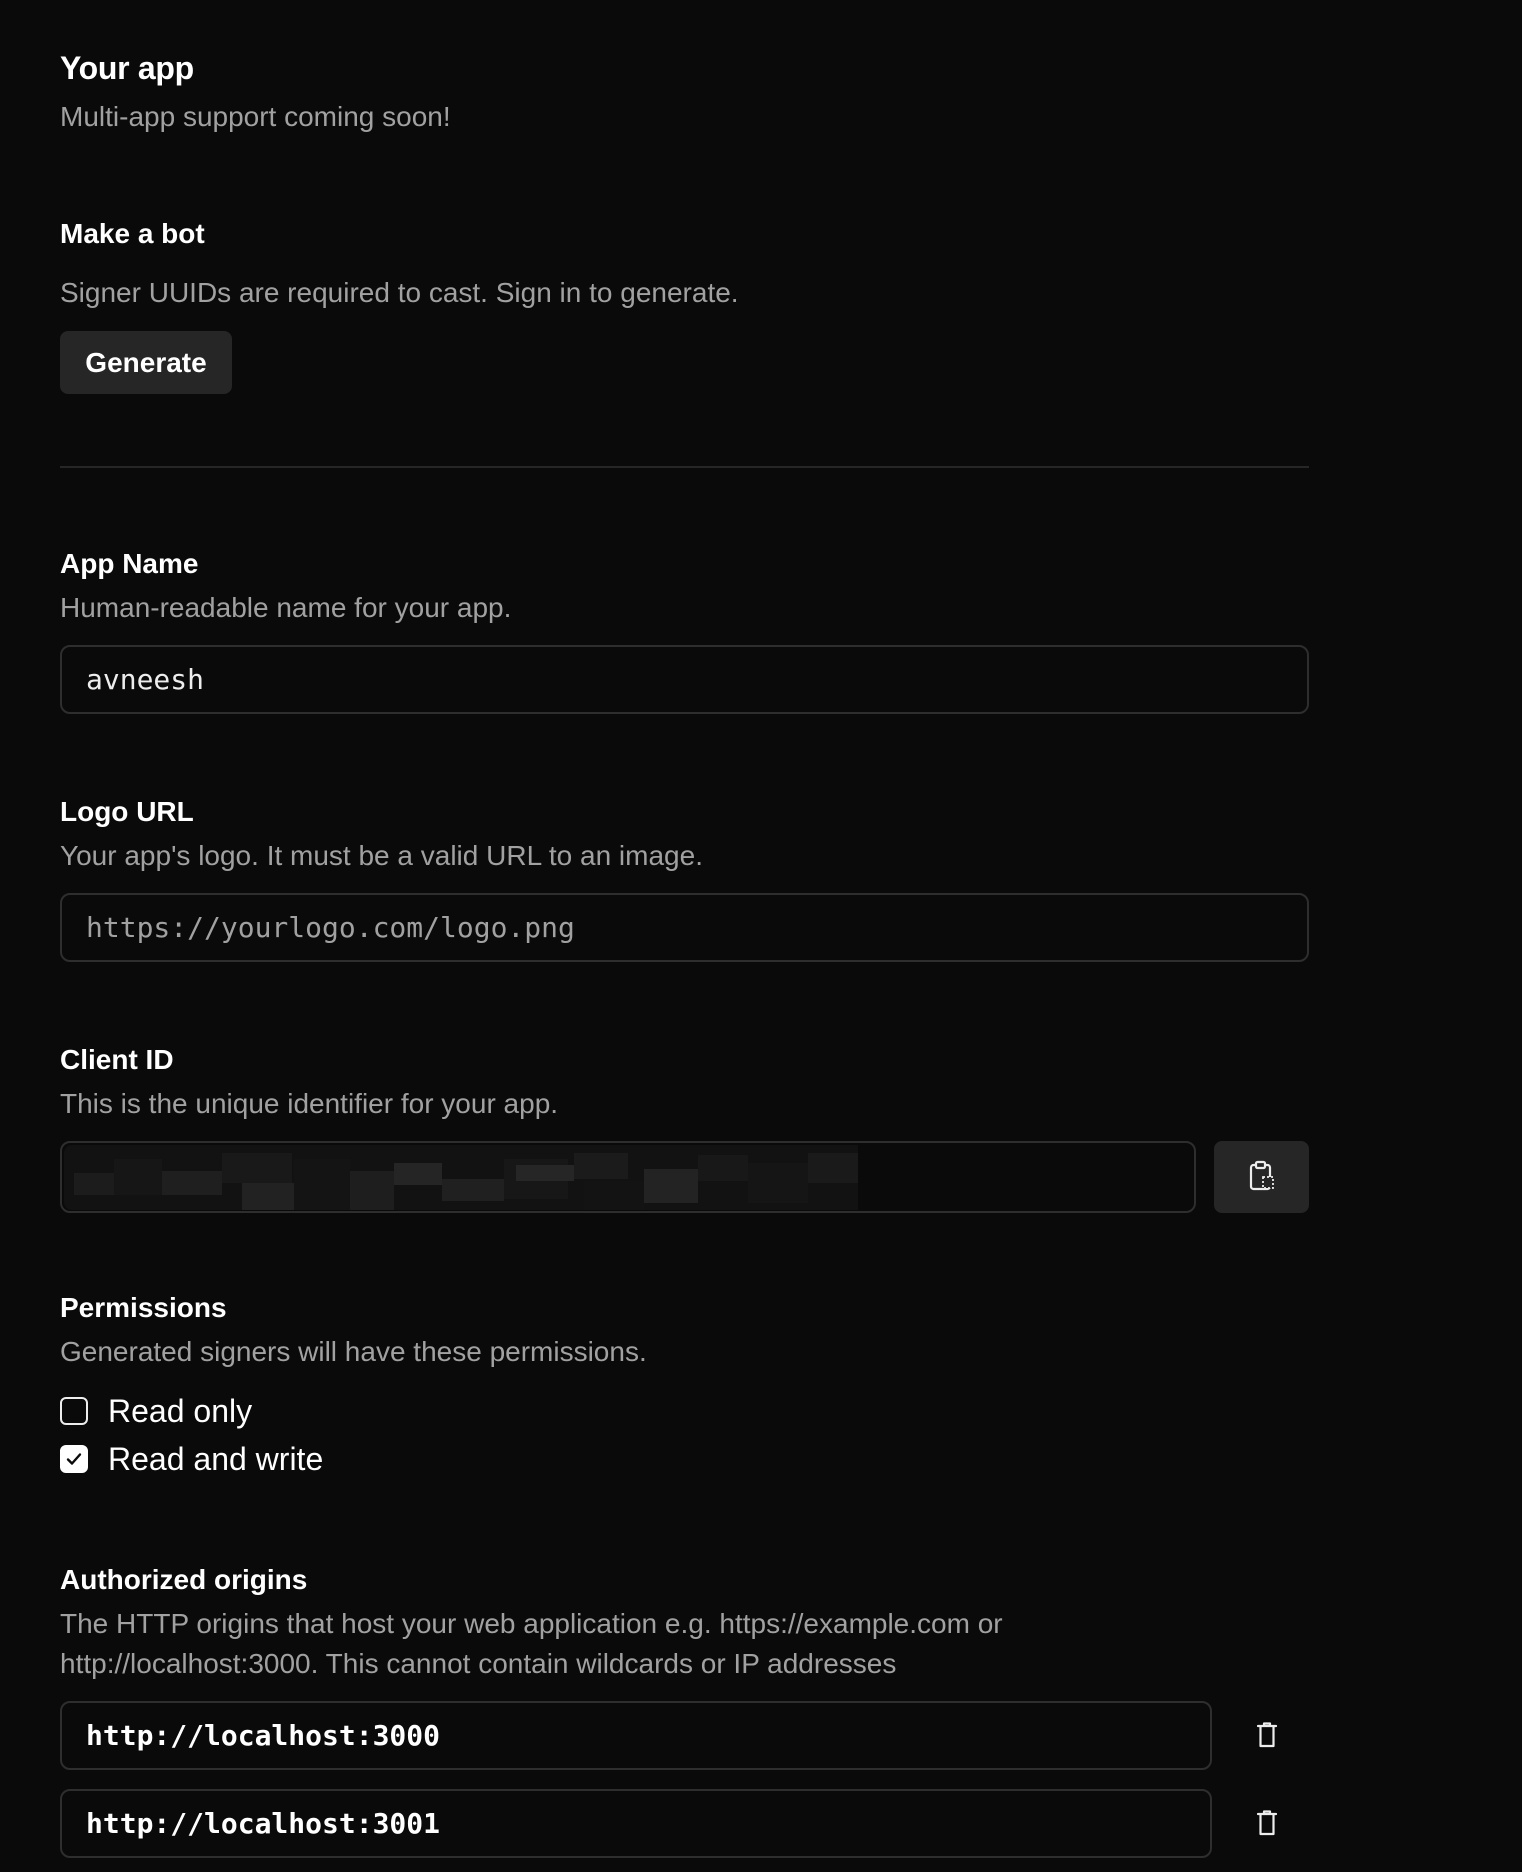 The width and height of the screenshot is (1522, 1872). Describe the element at coordinates (74, 1411) in the screenshot. I see `read-only-checkbox` at that location.